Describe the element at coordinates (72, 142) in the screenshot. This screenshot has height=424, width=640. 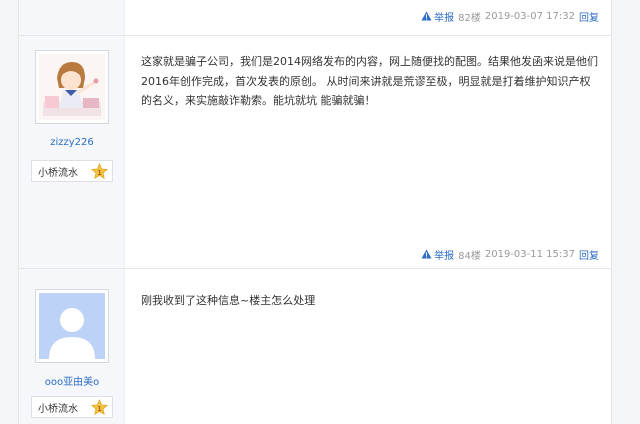
I see `username: zizzy226` at that location.